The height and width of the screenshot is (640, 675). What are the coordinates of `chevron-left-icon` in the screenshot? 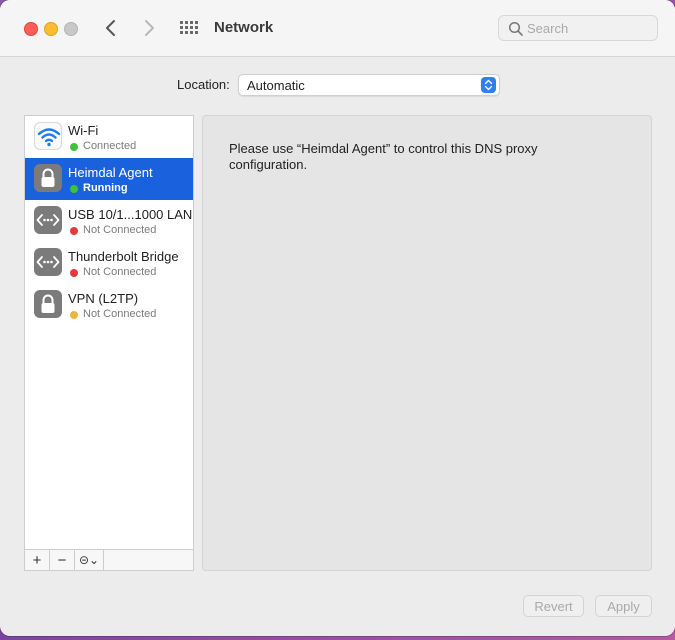 It's located at (110, 28).